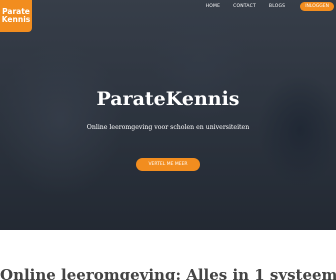 Image resolution: width=336 pixels, height=280 pixels. I want to click on tell-me-more-button: VERTEL ME MEER, so click(168, 164).